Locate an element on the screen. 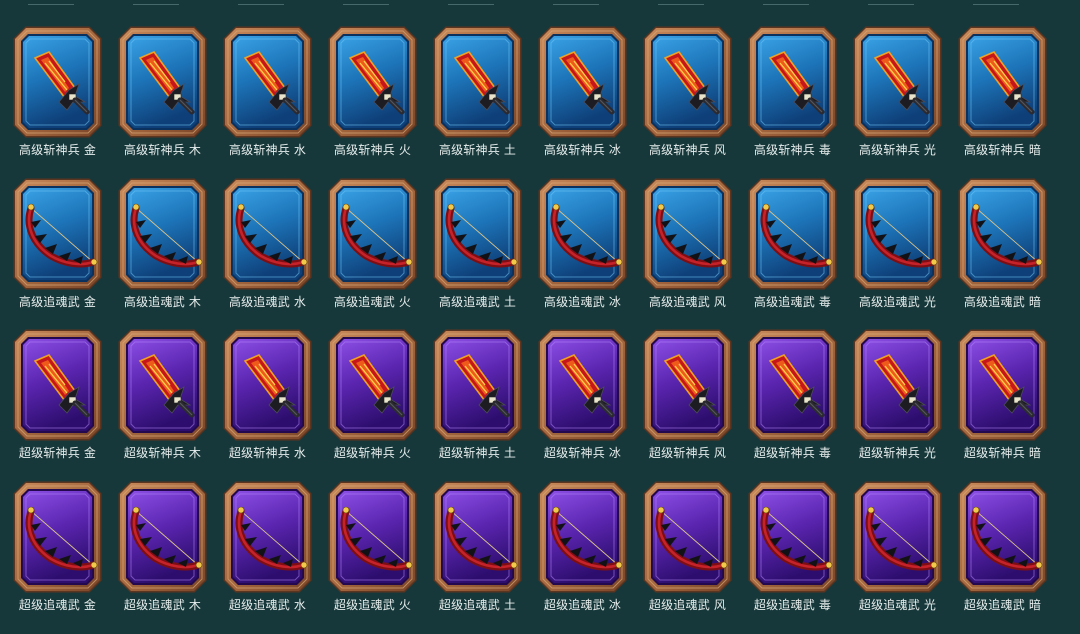  item-slot: 高级斩神兵 土 is located at coordinates (472, 101).